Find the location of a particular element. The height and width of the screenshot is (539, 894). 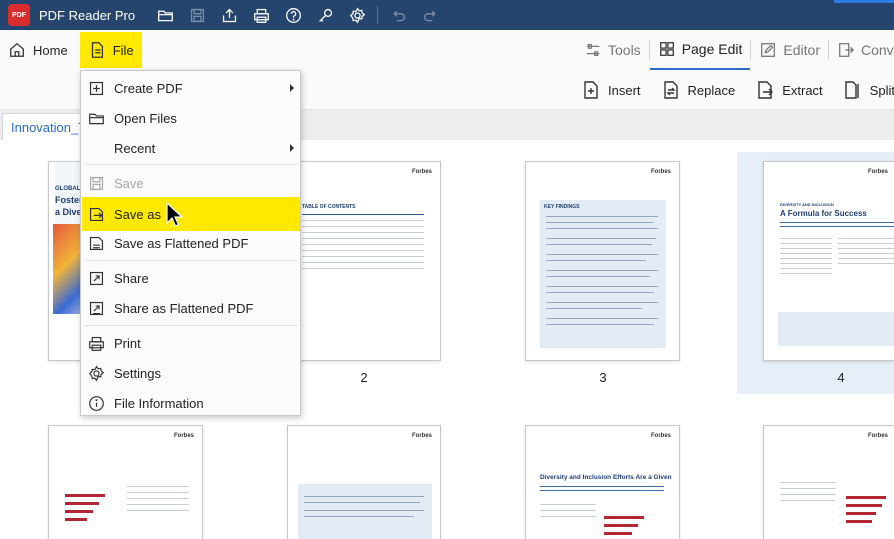

page-1-kicker: GLOBAL is located at coordinates (68, 189).